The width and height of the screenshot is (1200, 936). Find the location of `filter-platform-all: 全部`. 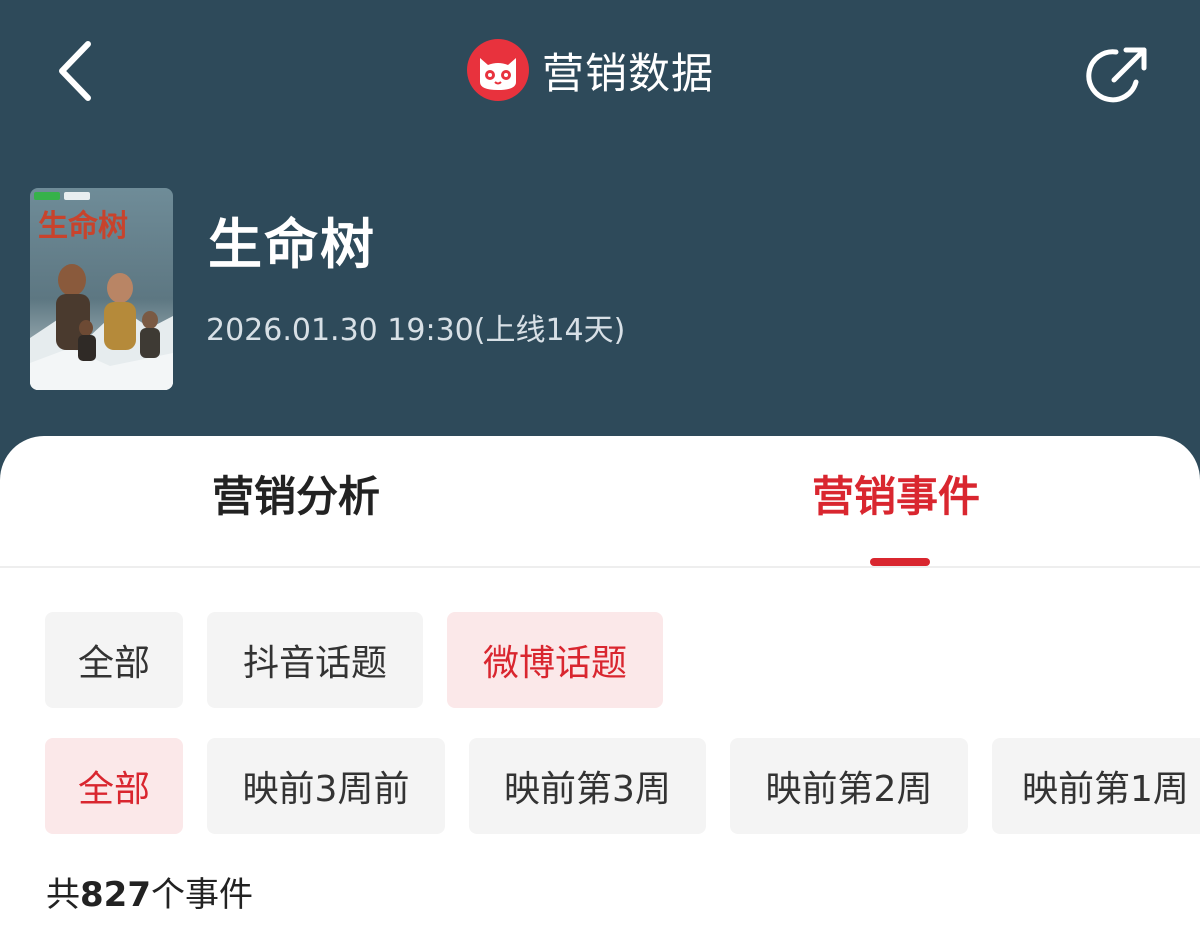

filter-platform-all: 全部 is located at coordinates (114, 660).